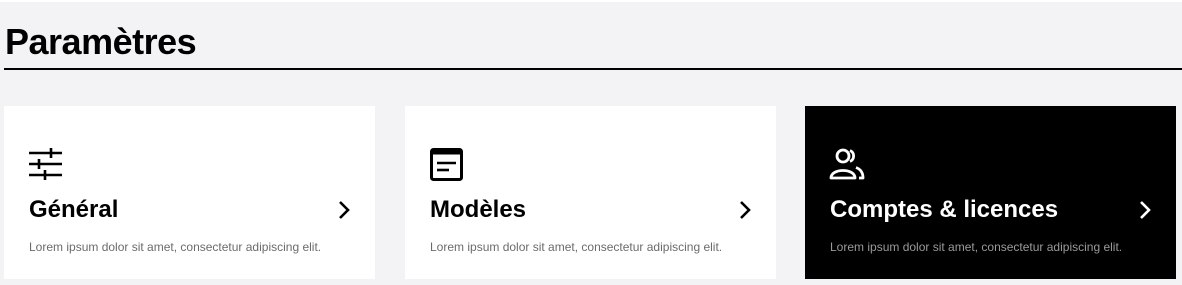  Describe the element at coordinates (74, 209) in the screenshot. I see `card-title: Général` at that location.